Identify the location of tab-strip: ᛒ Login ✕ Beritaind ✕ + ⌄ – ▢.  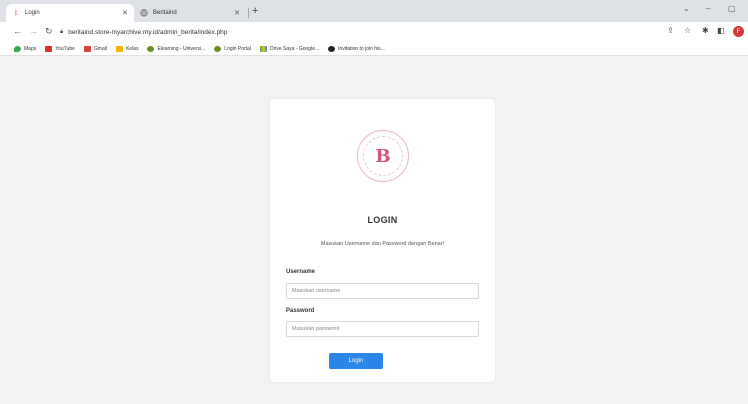
(374, 11).